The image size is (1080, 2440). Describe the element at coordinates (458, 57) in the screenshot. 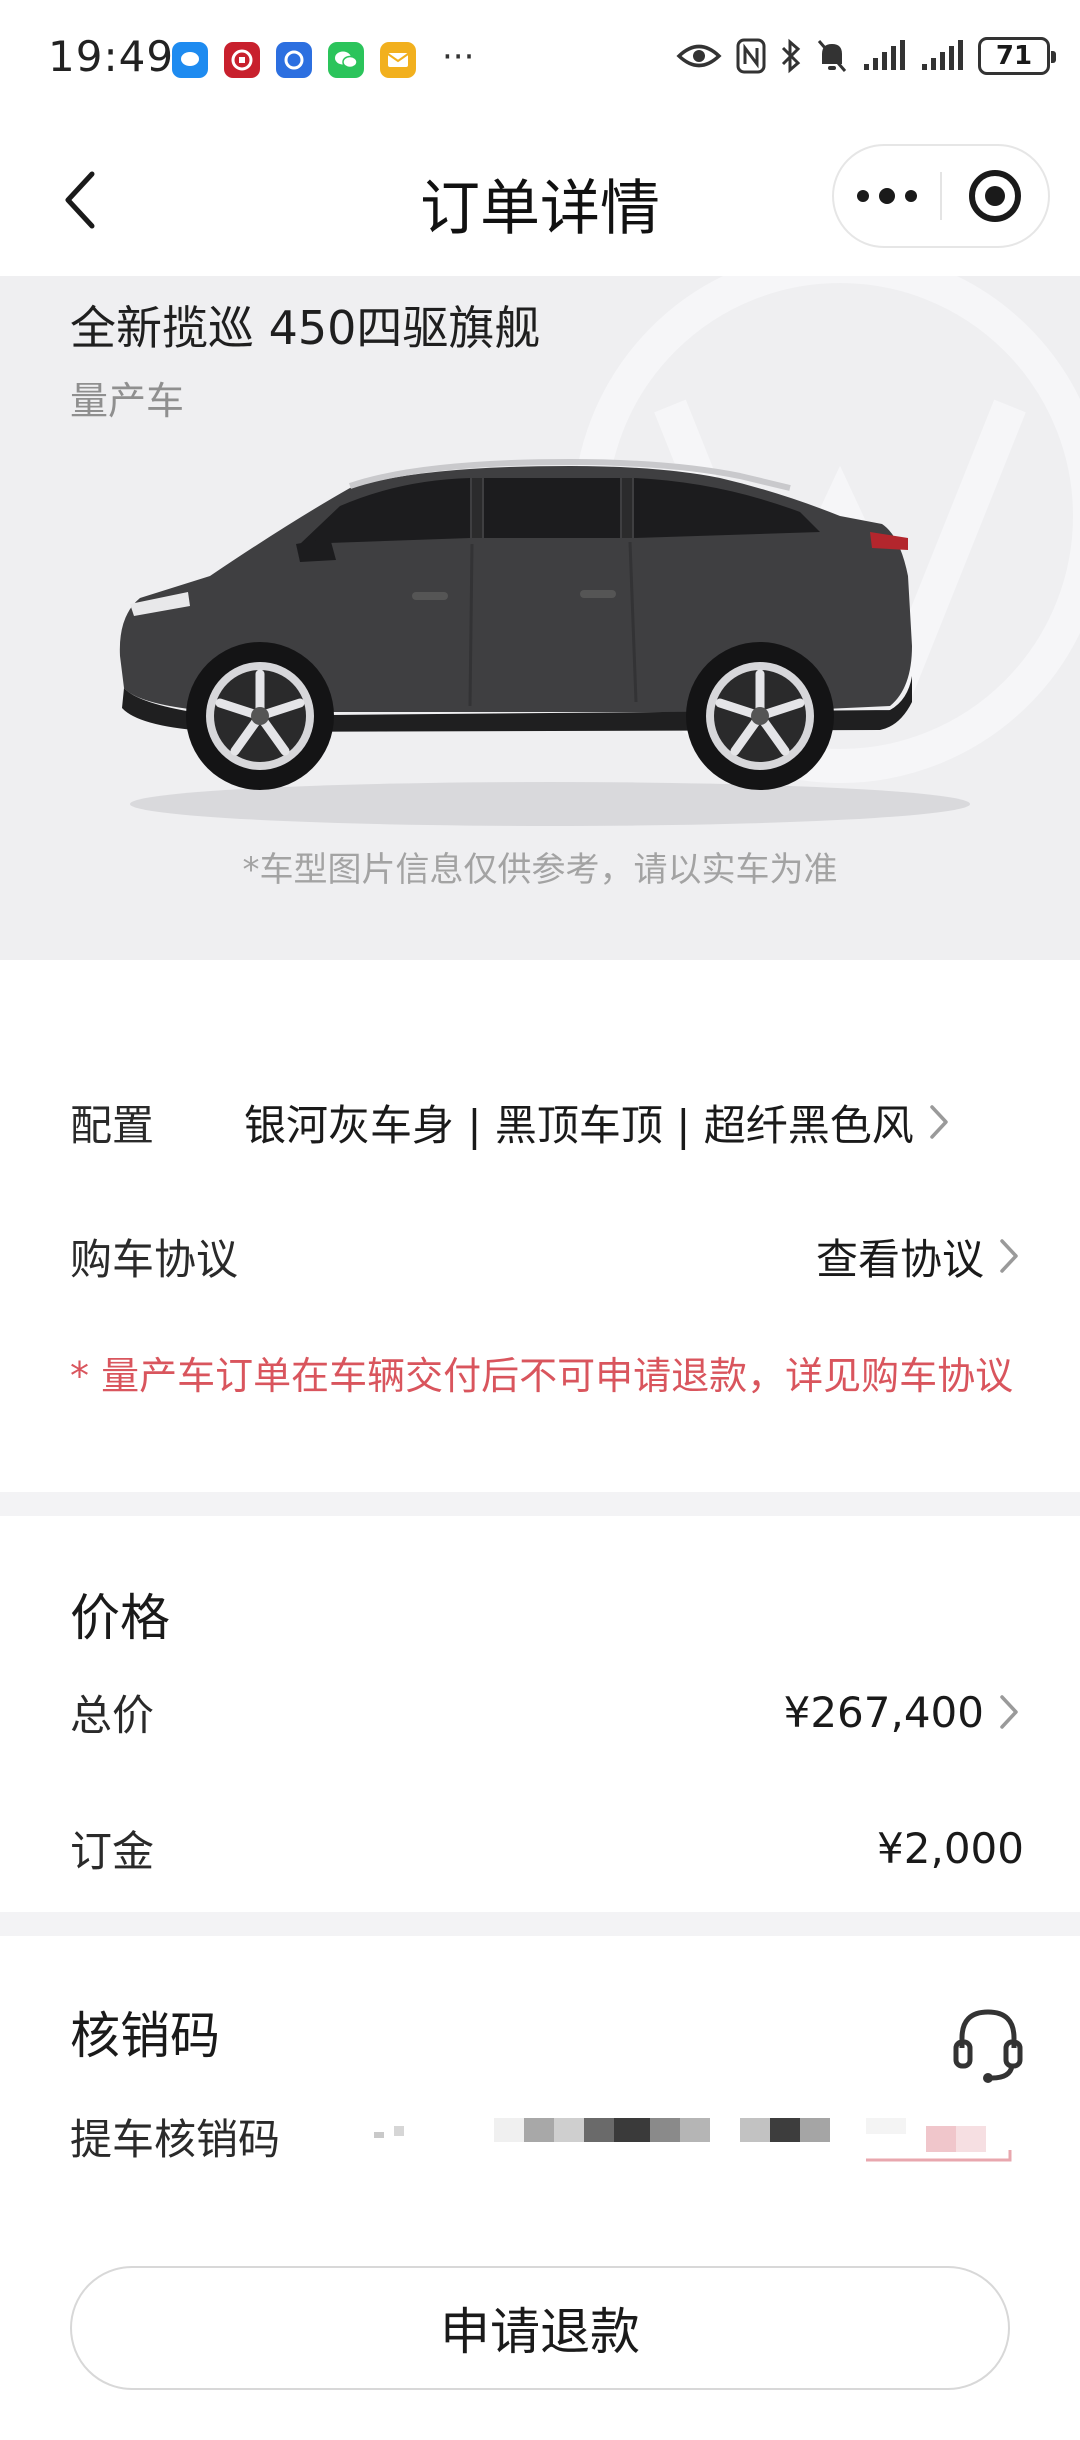

I see `more-notifications-icon: ···` at that location.